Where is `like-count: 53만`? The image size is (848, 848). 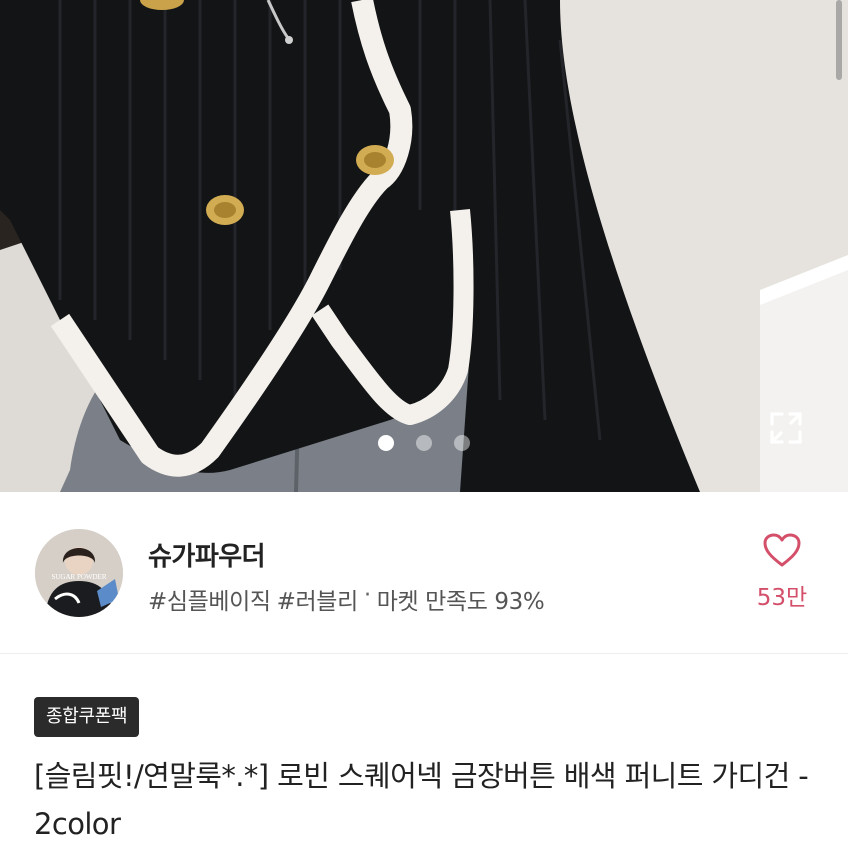 like-count: 53만 is located at coordinates (782, 598).